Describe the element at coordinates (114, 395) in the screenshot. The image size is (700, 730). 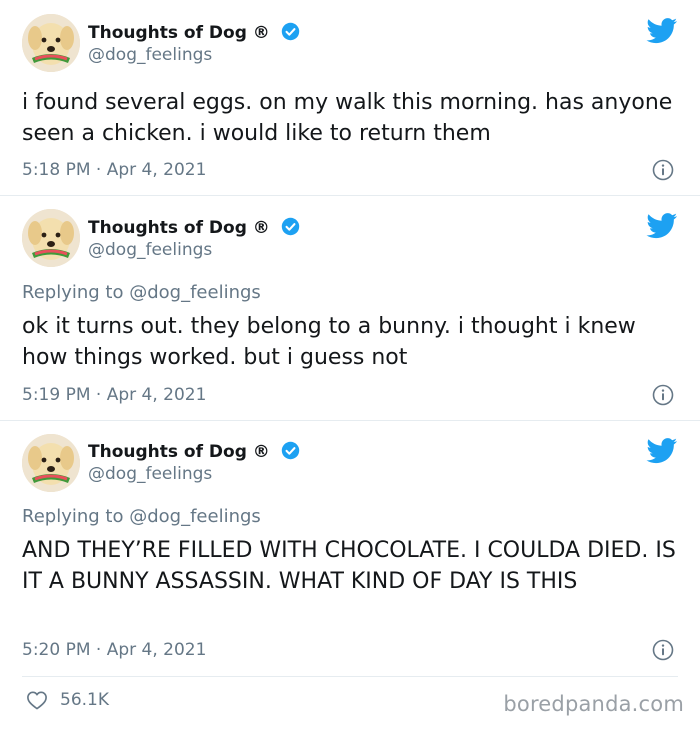
I see `timestamp: 5:19 PM · Apr 4, 2021` at that location.